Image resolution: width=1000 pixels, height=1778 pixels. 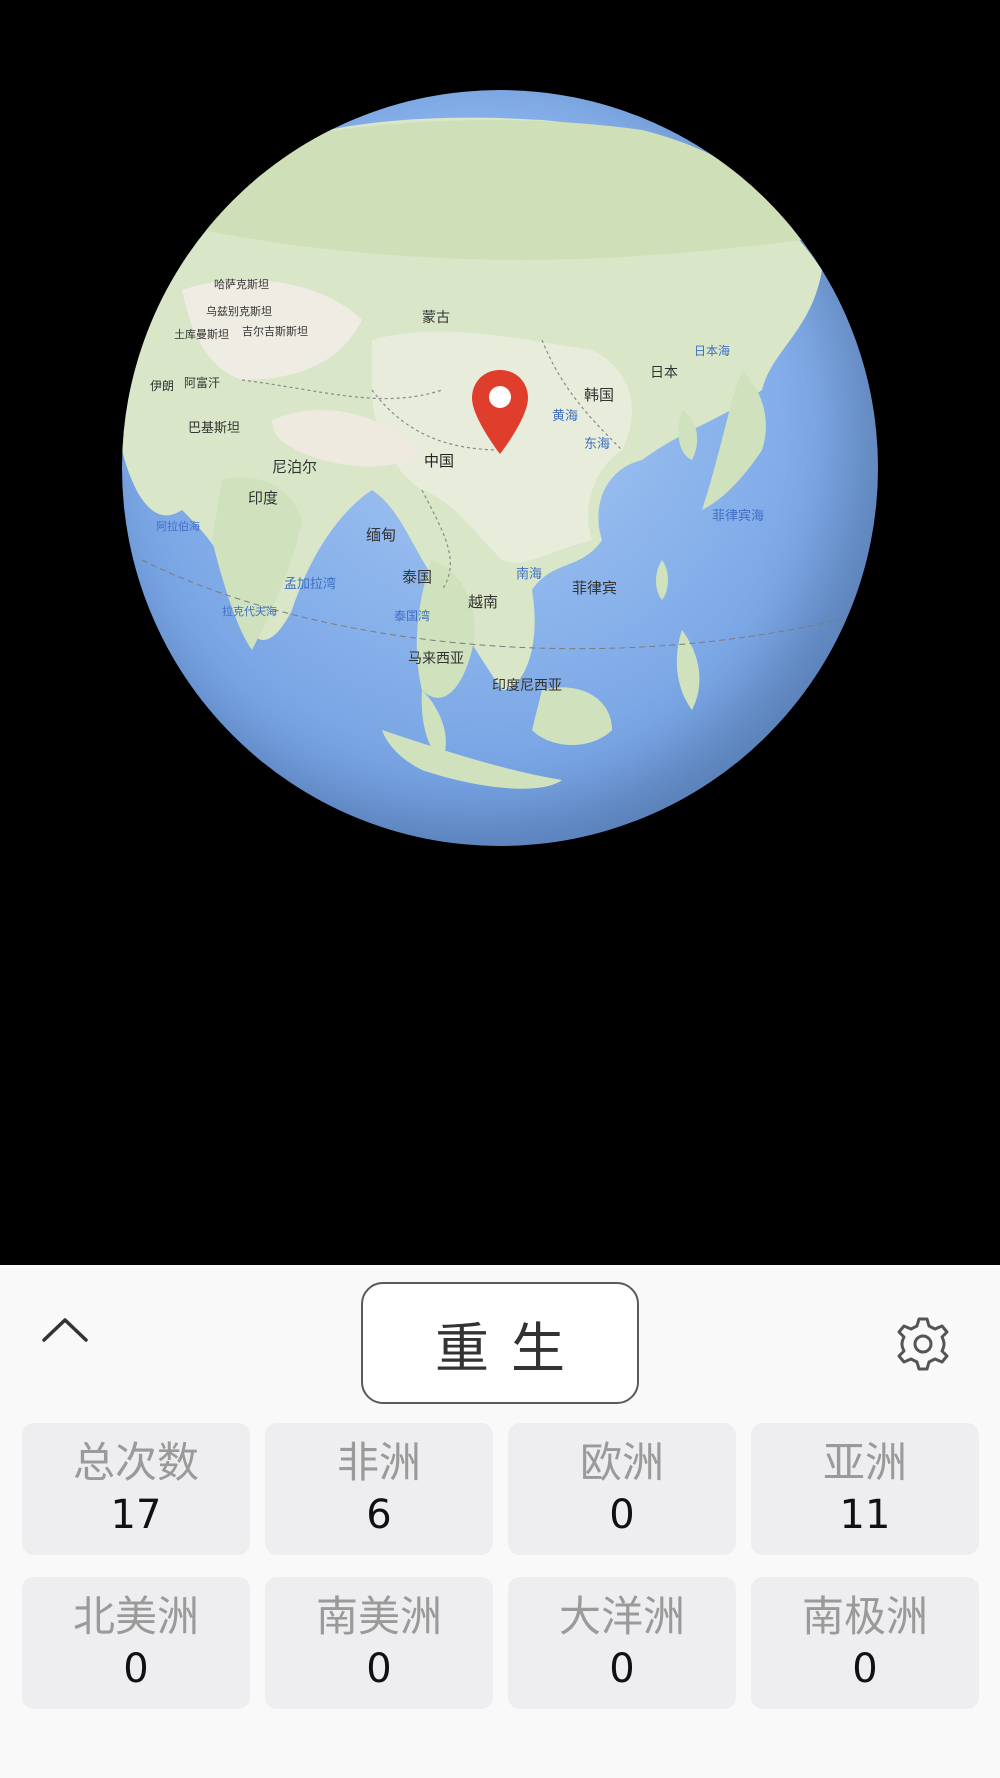 I want to click on location-pin-icon, so click(x=500, y=412).